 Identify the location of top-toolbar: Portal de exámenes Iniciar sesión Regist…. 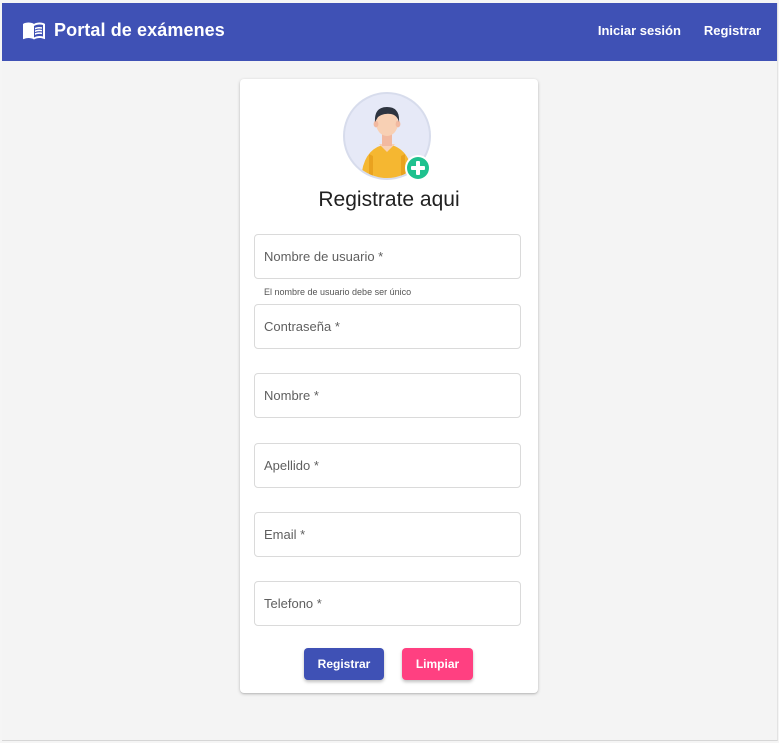
(389, 32).